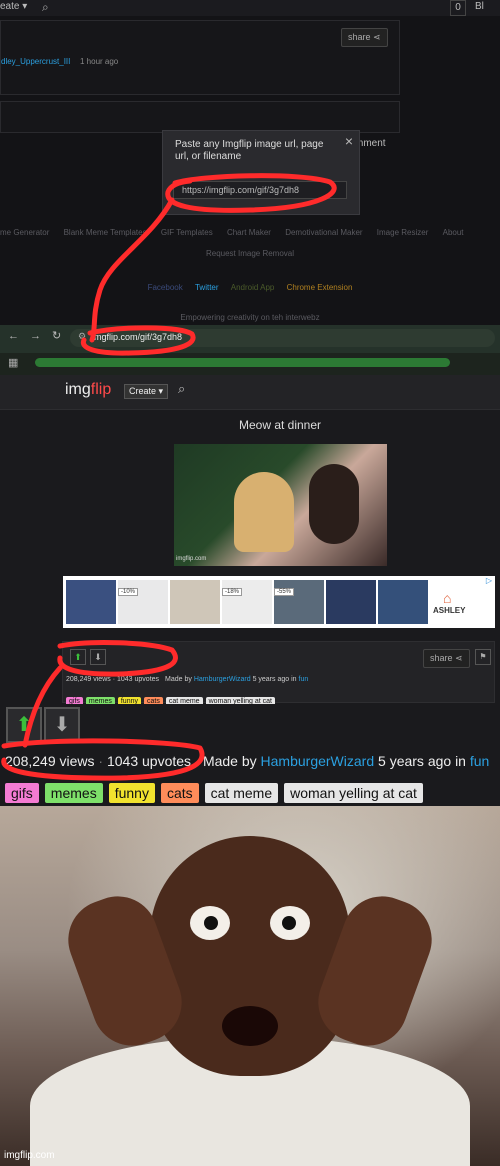  What do you see at coordinates (138, 340) in the screenshot?
I see `red-circle-browser-url` at bounding box center [138, 340].